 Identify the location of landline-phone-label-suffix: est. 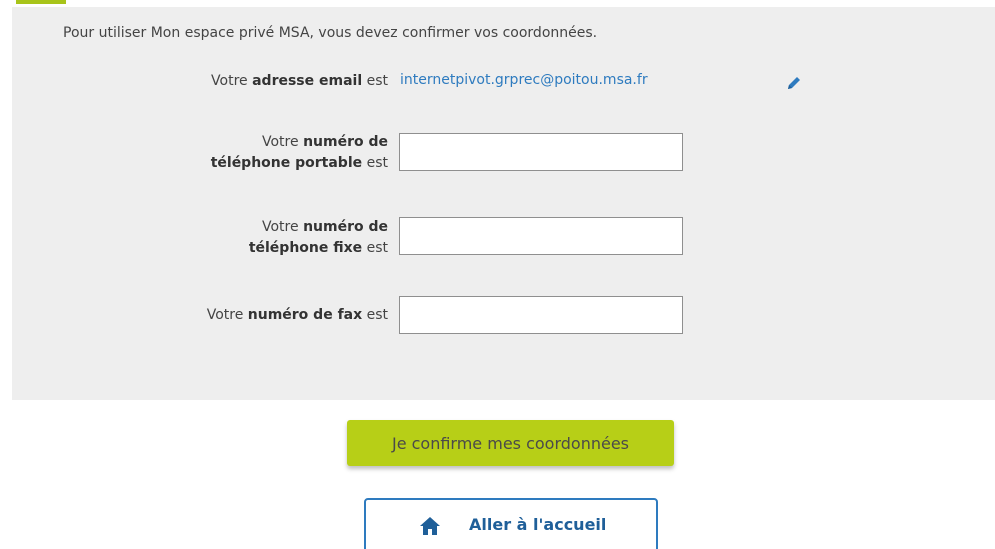
(375, 248).